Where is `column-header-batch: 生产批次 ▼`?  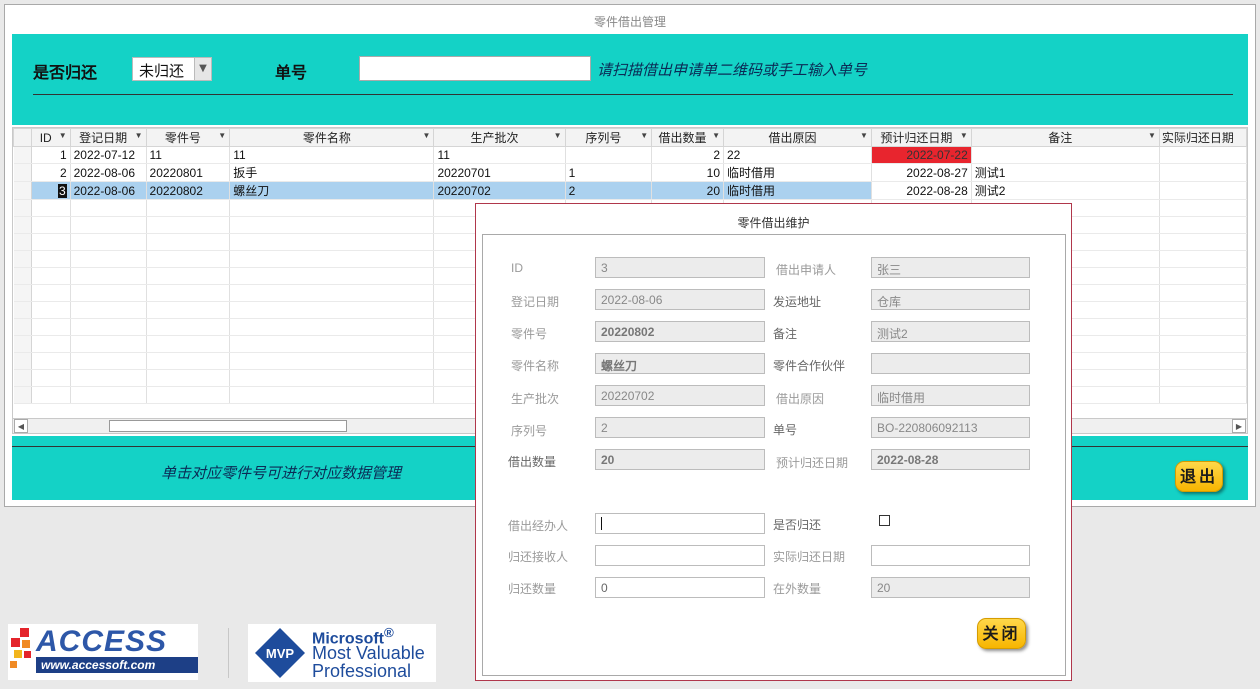
column-header-batch: 生产批次 ▼ is located at coordinates (499, 137).